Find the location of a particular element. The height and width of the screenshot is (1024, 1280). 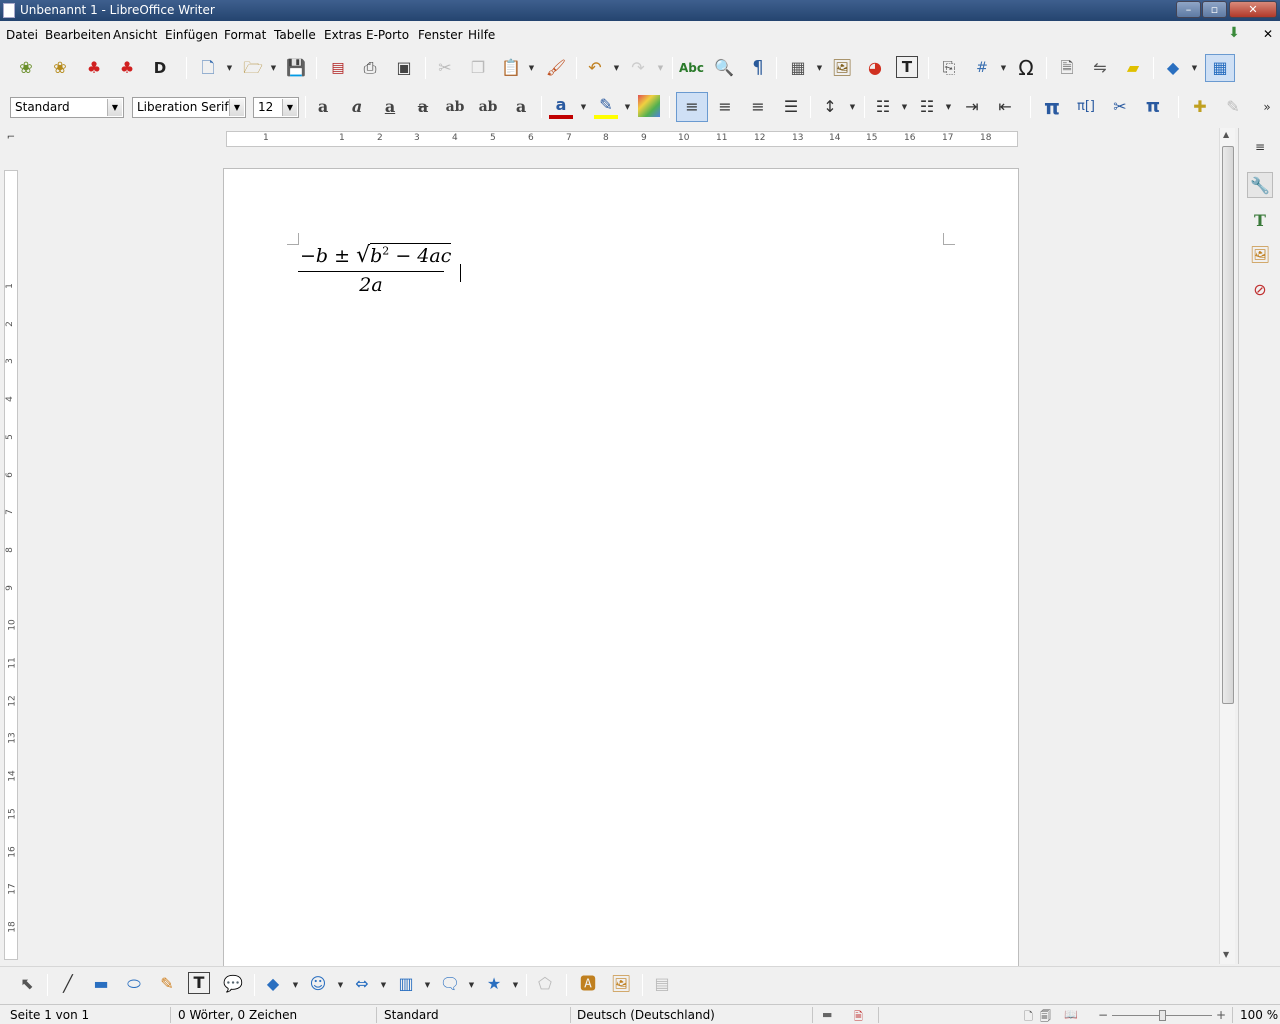

open-dropdown-icon: ▼ is located at coordinates (273, 68).